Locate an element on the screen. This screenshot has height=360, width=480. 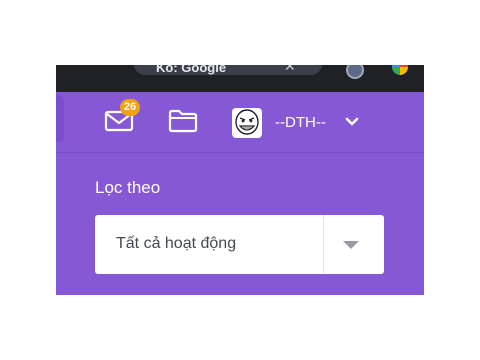
filter-label: Lọc theo is located at coordinates (128, 187).